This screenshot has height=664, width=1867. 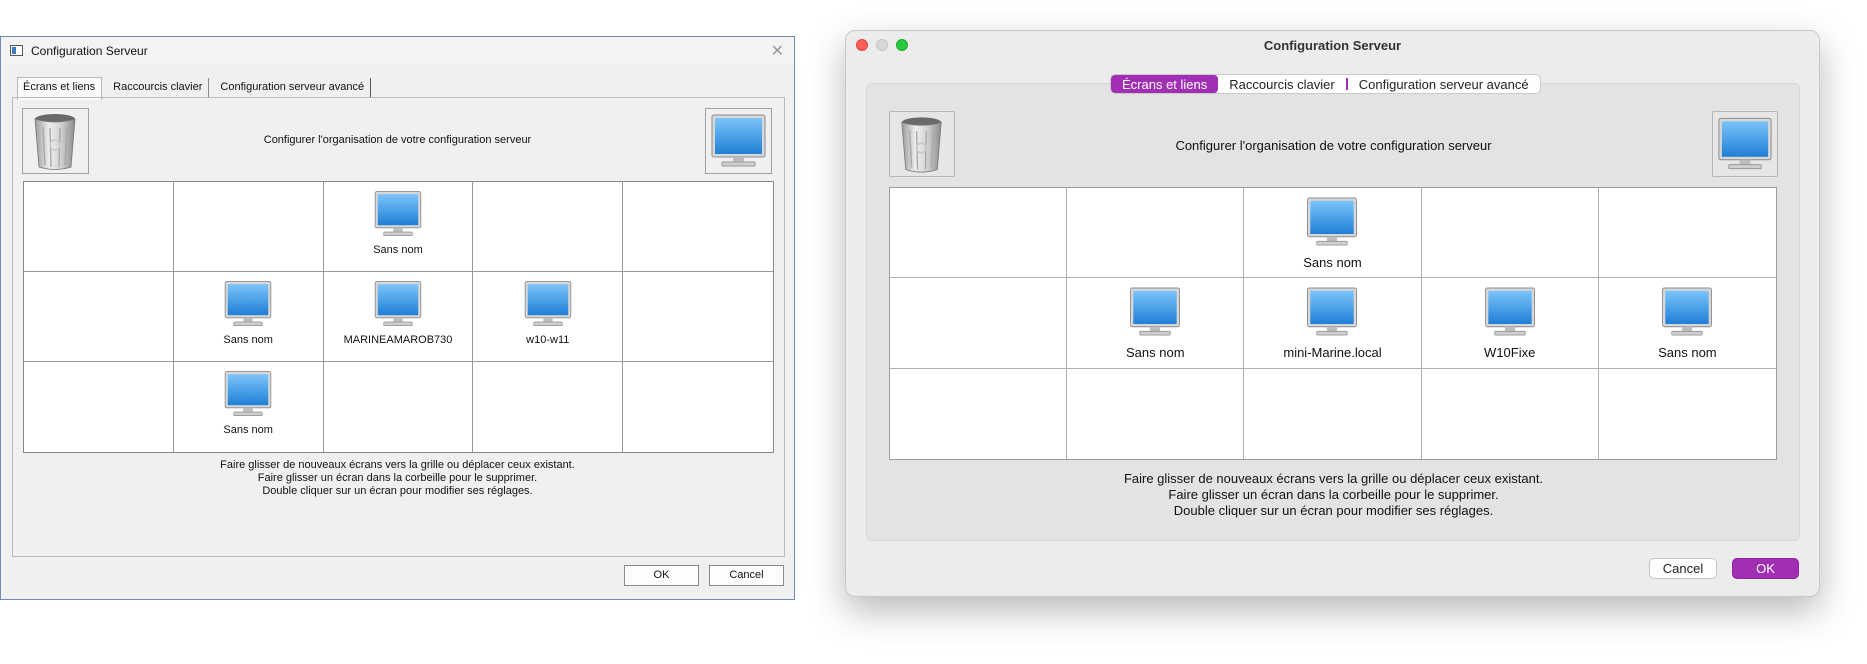 What do you see at coordinates (777, 51) in the screenshot?
I see `close-icon: ✕` at bounding box center [777, 51].